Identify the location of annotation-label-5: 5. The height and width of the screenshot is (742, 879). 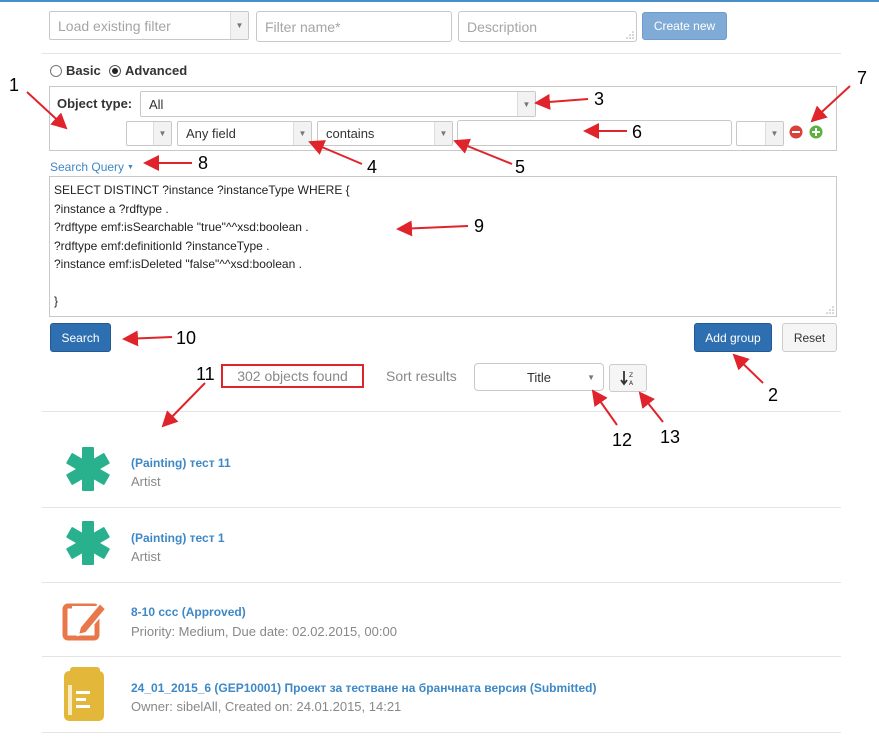
(520, 167).